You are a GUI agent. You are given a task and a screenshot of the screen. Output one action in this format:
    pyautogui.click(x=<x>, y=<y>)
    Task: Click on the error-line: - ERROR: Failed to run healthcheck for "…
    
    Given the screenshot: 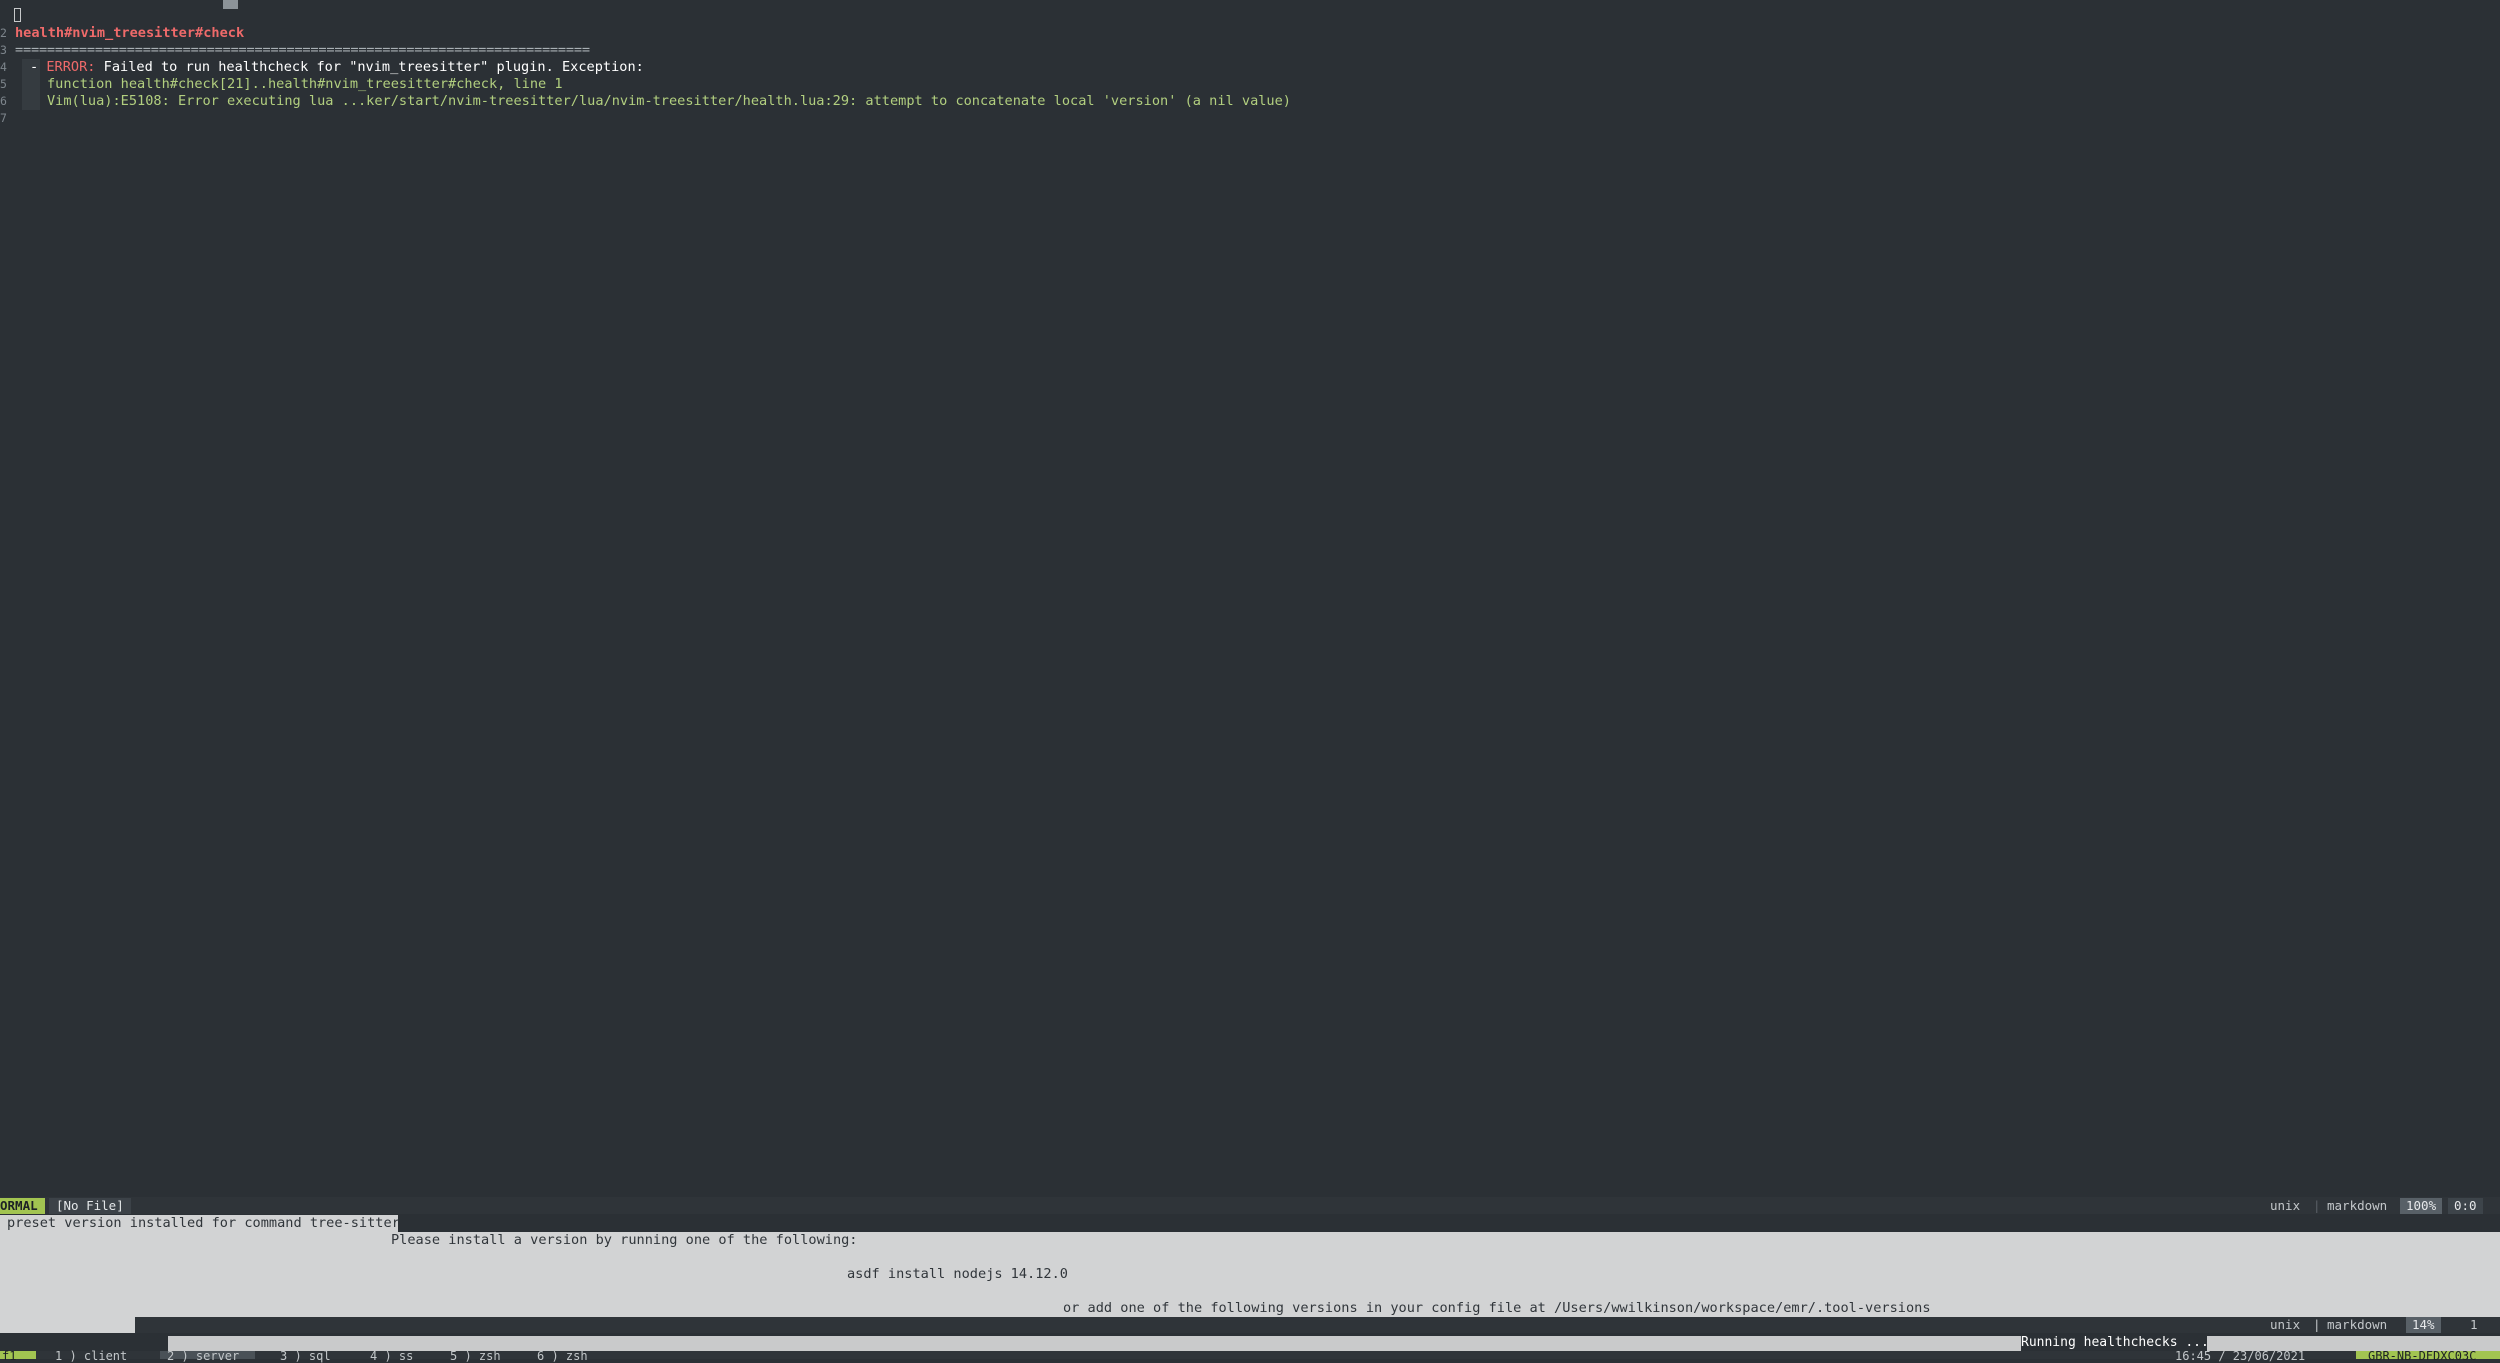 What is the action you would take?
    pyautogui.click(x=337, y=67)
    